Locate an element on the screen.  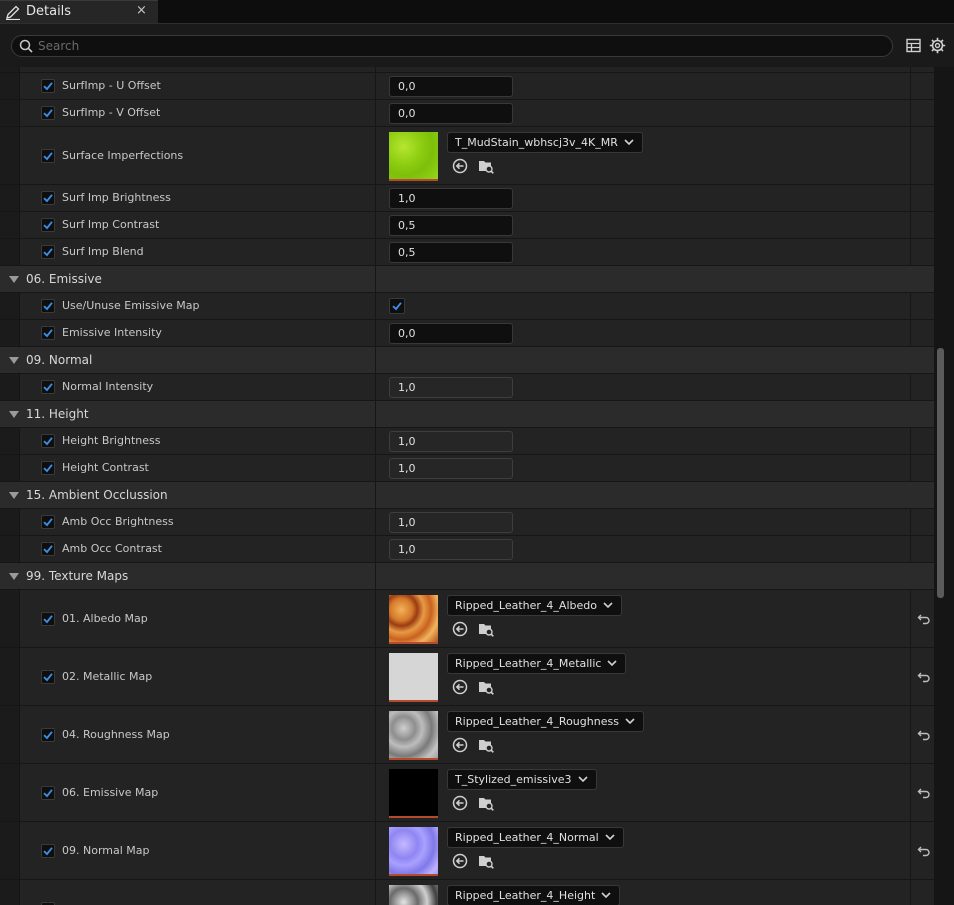
search-input is located at coordinates (458, 46).